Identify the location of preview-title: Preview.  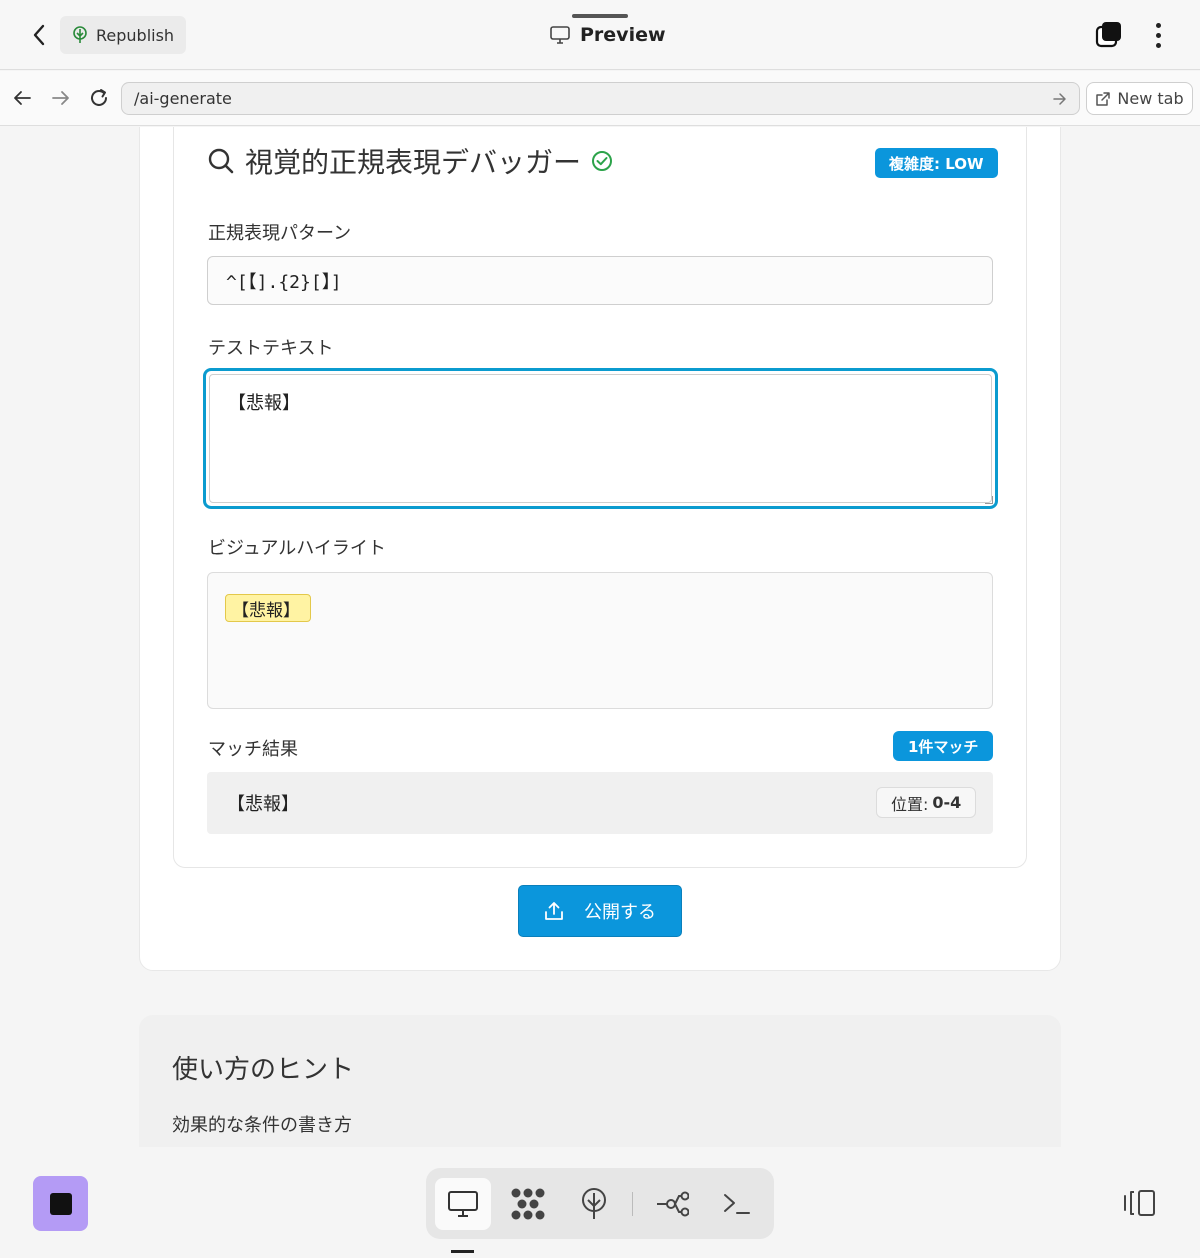
(608, 35).